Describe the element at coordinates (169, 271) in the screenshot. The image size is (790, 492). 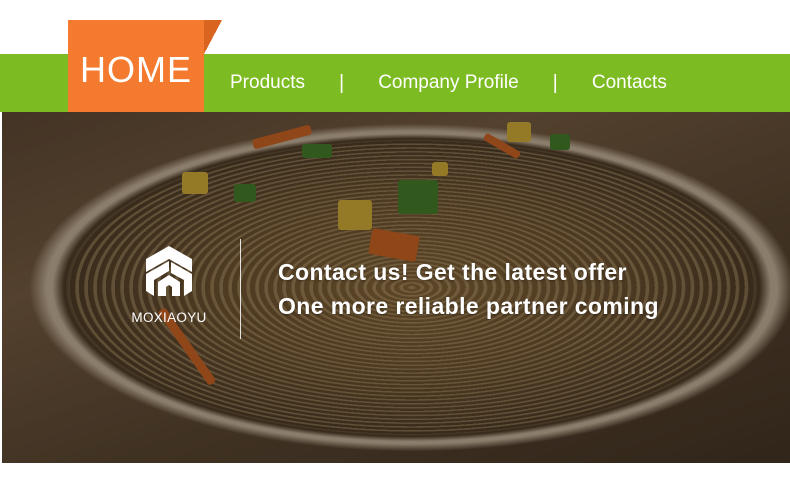
I see `moxiaoyu-logo-icon` at that location.